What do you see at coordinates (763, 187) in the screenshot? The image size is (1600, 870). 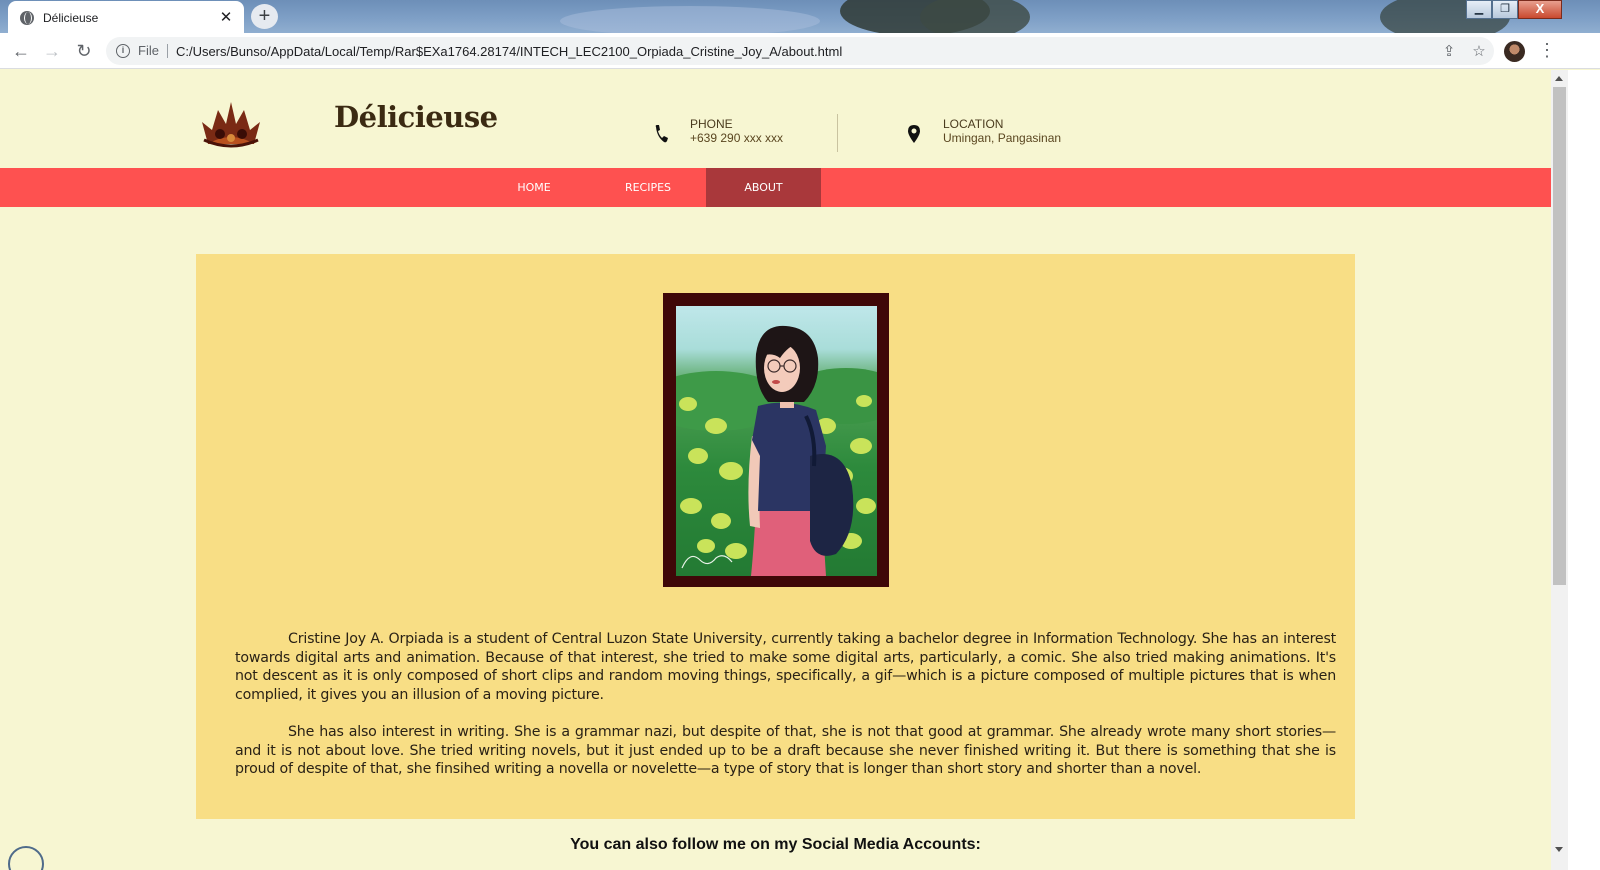 I see `nav-about: ABOUT` at bounding box center [763, 187].